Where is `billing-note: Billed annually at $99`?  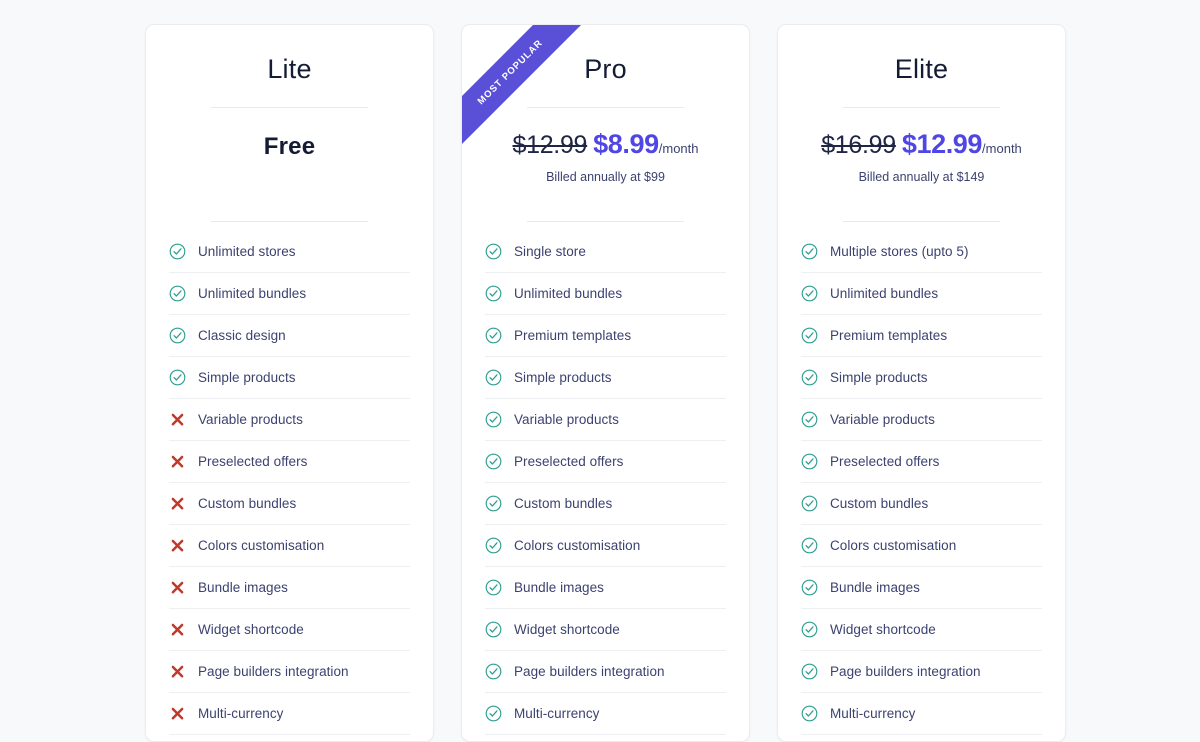
billing-note: Billed annually at $99 is located at coordinates (605, 177).